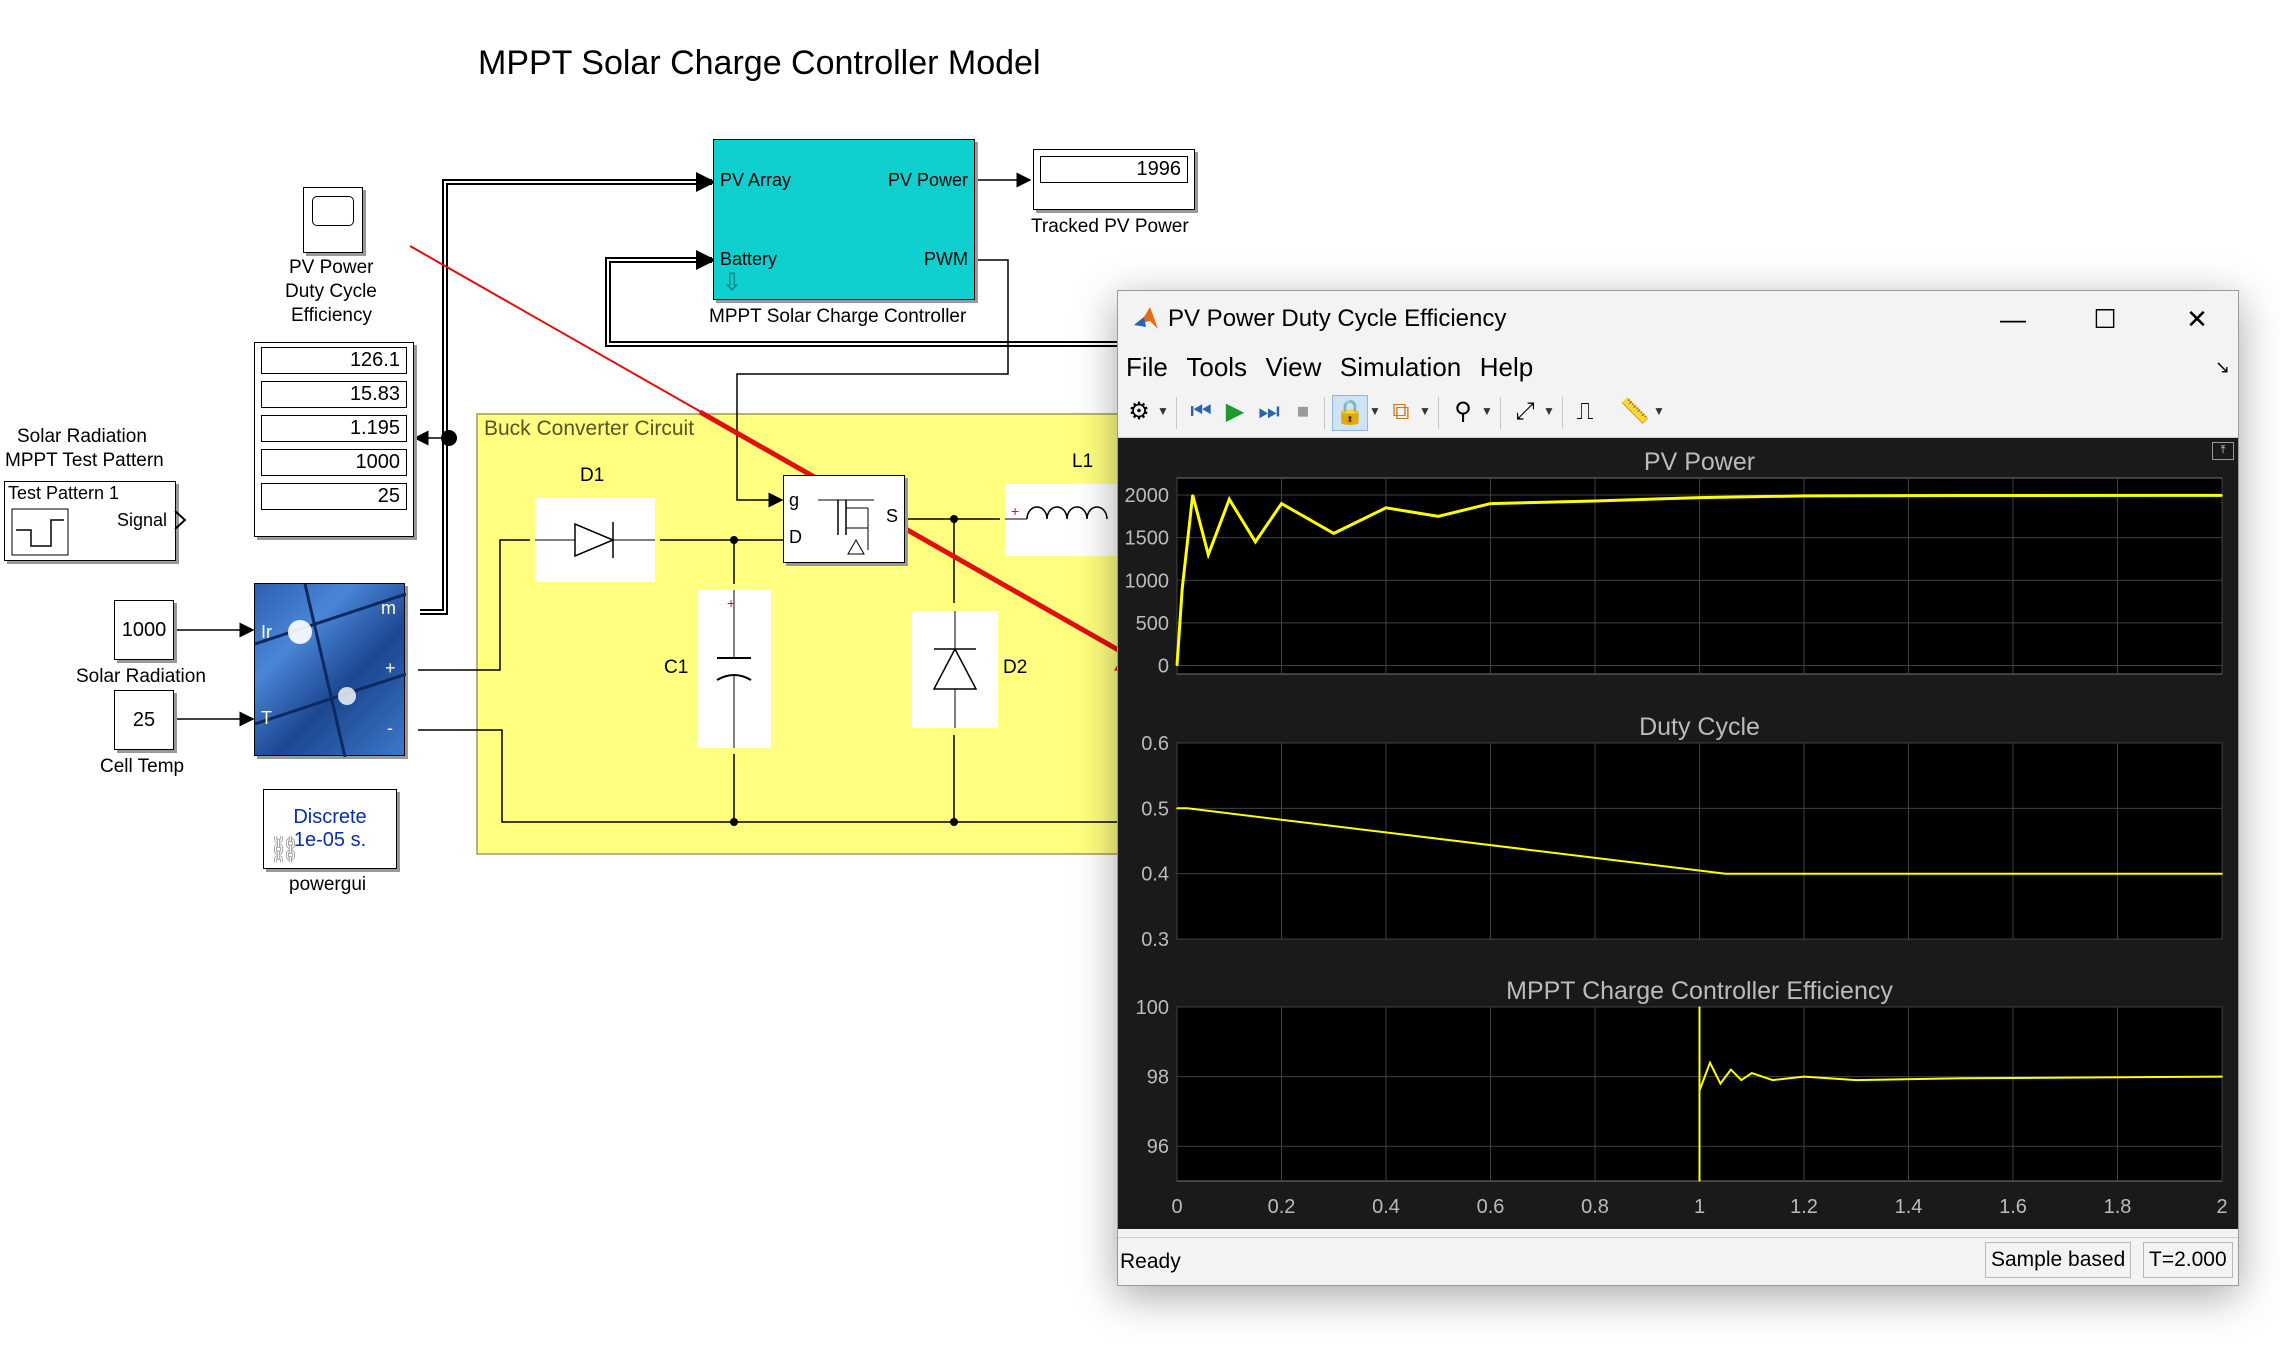  I want to click on tracked-pv-display: 1996, so click(1114, 179).